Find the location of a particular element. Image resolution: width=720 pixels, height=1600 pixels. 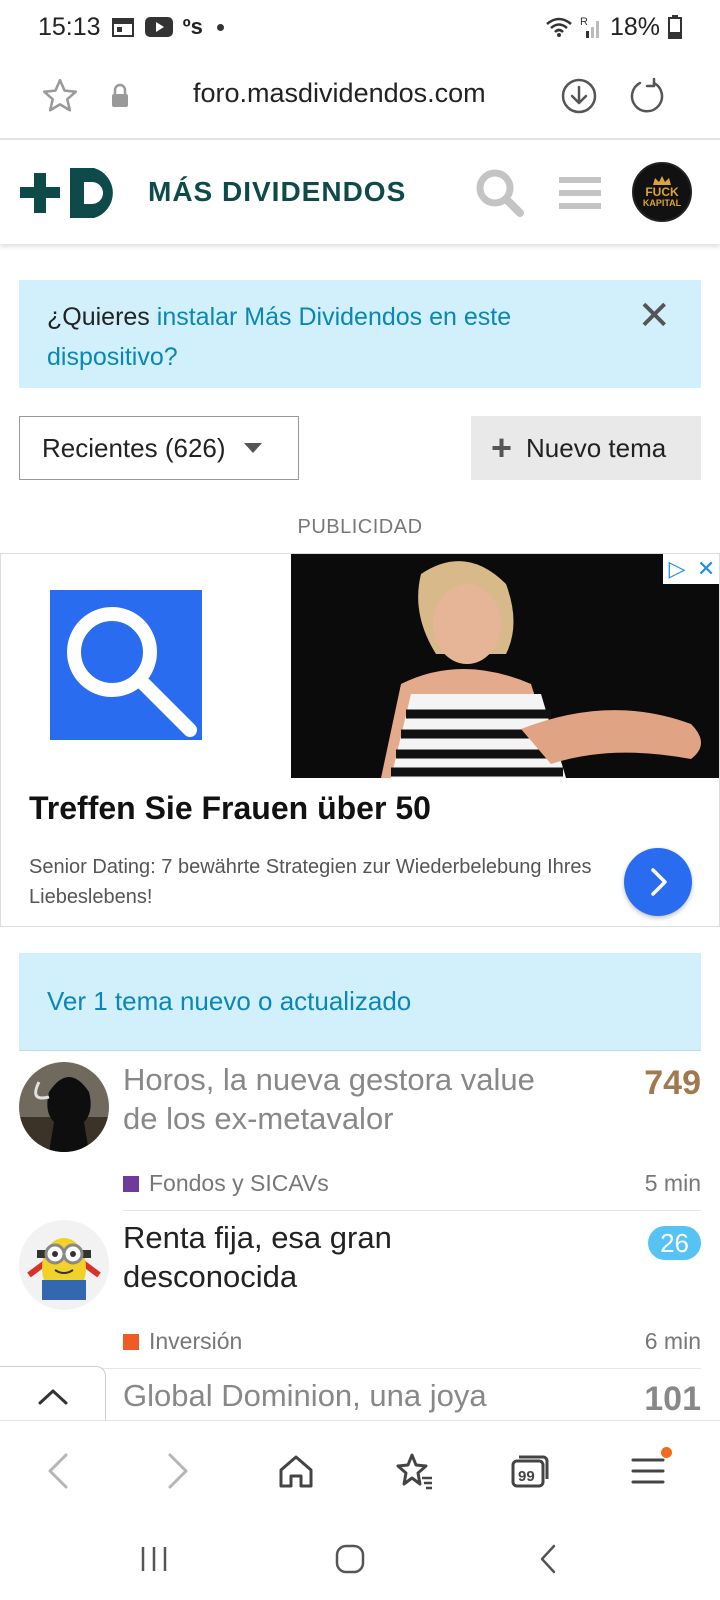

topic-reply-count: 26 is located at coordinates (674, 1243).